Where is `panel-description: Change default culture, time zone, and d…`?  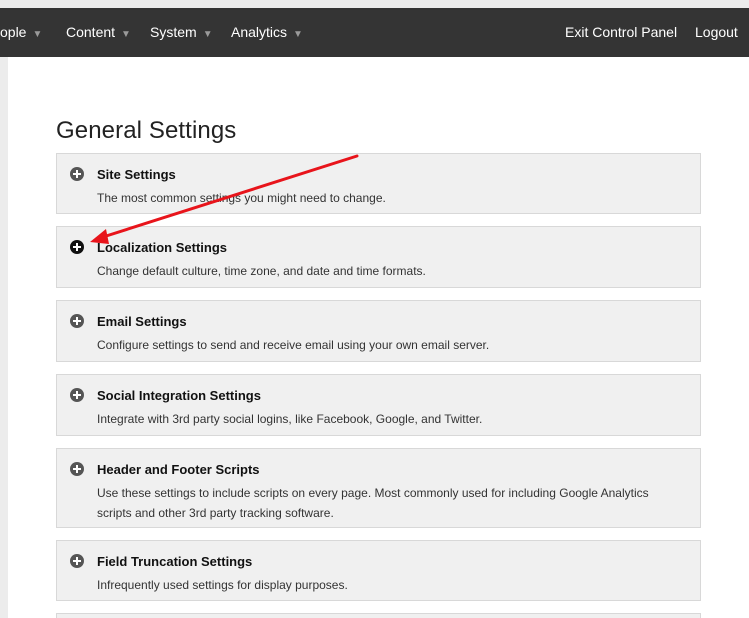
panel-description: Change default culture, time zone, and d… is located at coordinates (261, 271).